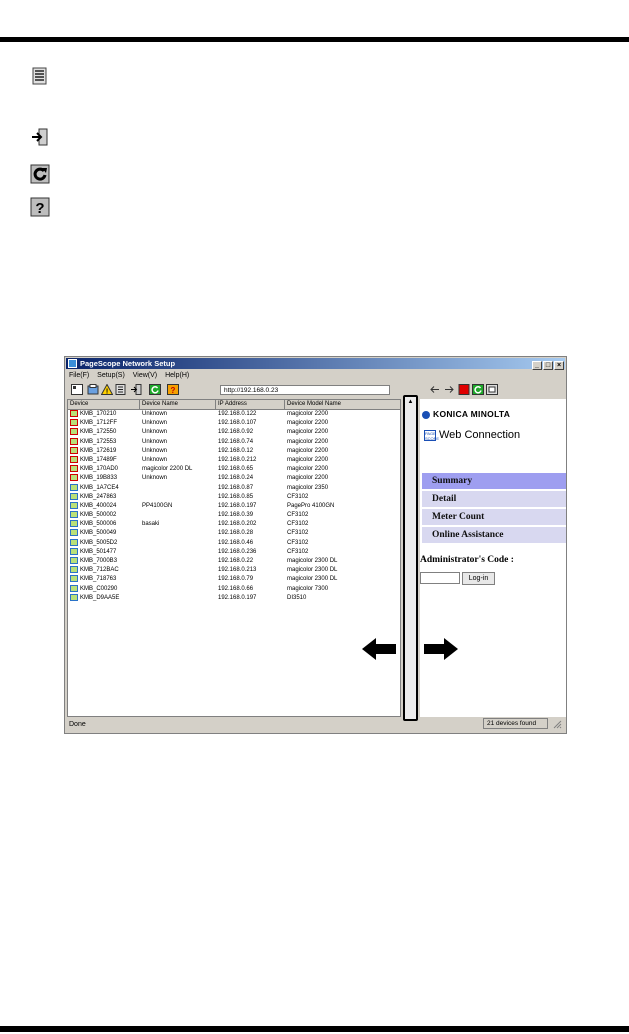 This screenshot has height=1034, width=629. What do you see at coordinates (478, 389) in the screenshot?
I see `reload-icon` at bounding box center [478, 389].